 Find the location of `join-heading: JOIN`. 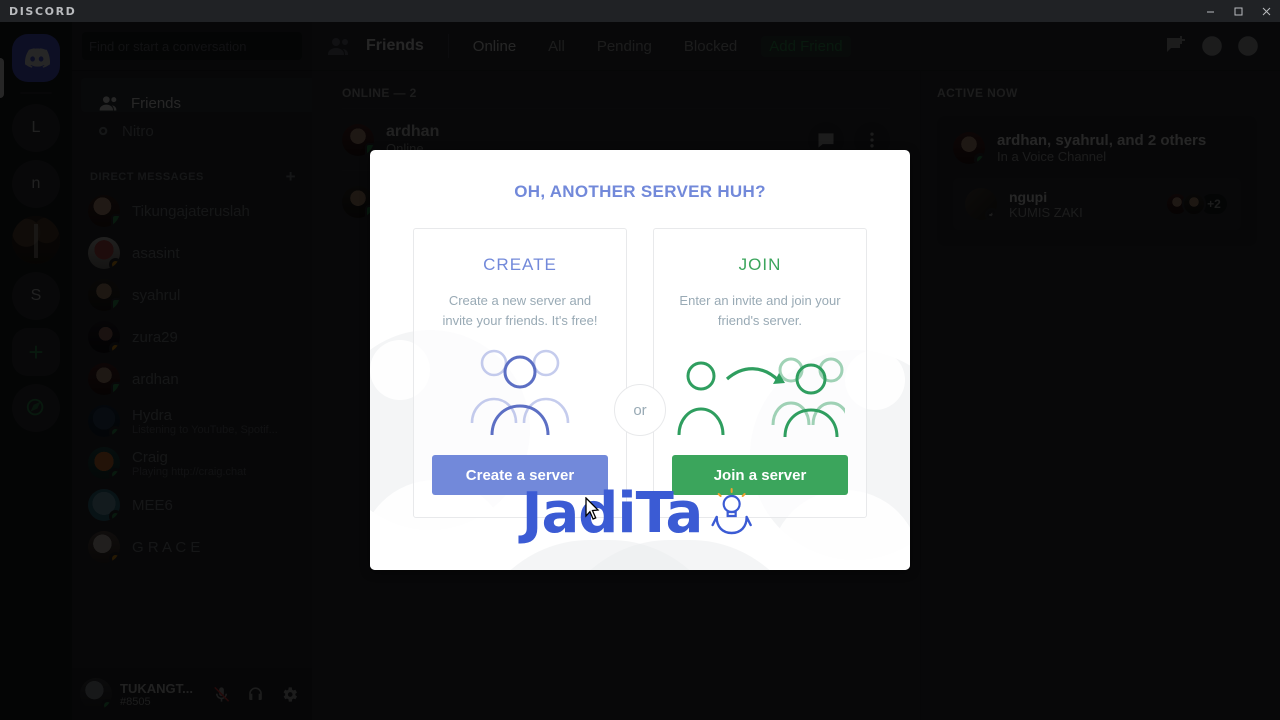

join-heading: JOIN is located at coordinates (760, 264).